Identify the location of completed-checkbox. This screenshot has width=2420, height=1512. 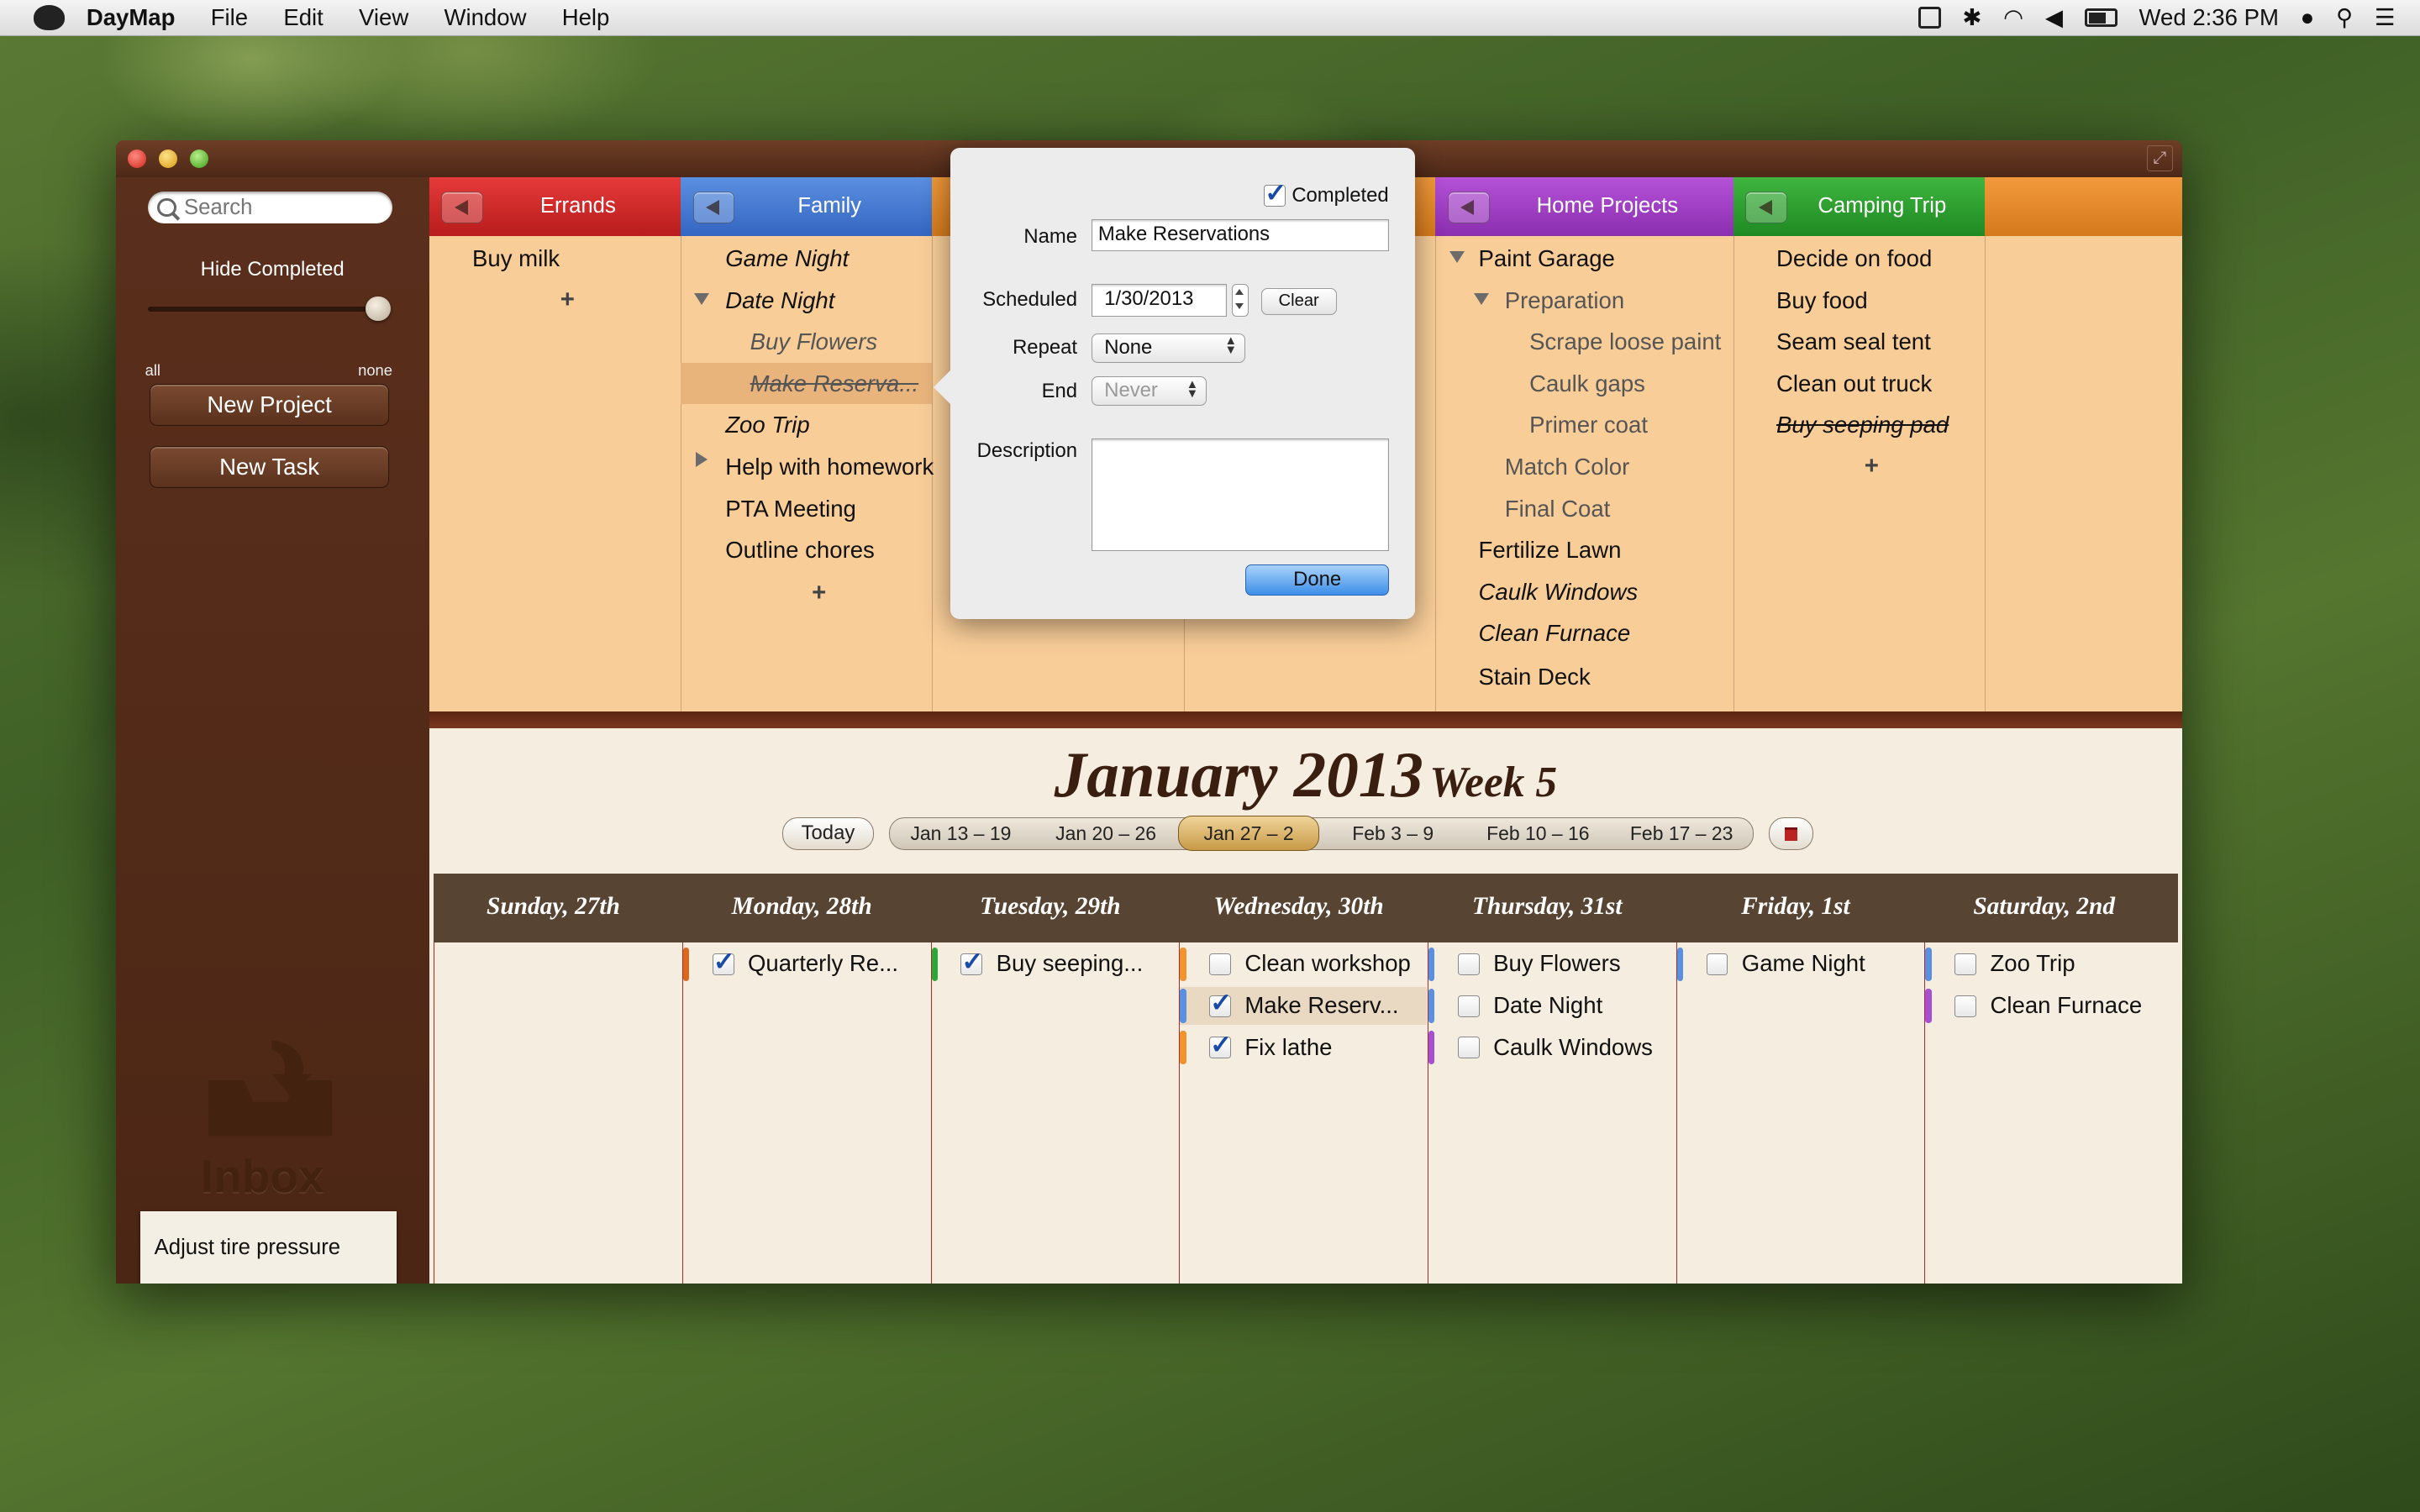
(1275, 193).